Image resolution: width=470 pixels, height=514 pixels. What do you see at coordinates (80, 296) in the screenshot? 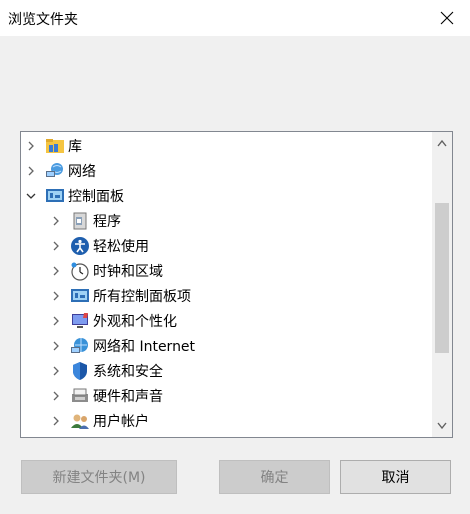
I see `all-control-panel-items-icon` at bounding box center [80, 296].